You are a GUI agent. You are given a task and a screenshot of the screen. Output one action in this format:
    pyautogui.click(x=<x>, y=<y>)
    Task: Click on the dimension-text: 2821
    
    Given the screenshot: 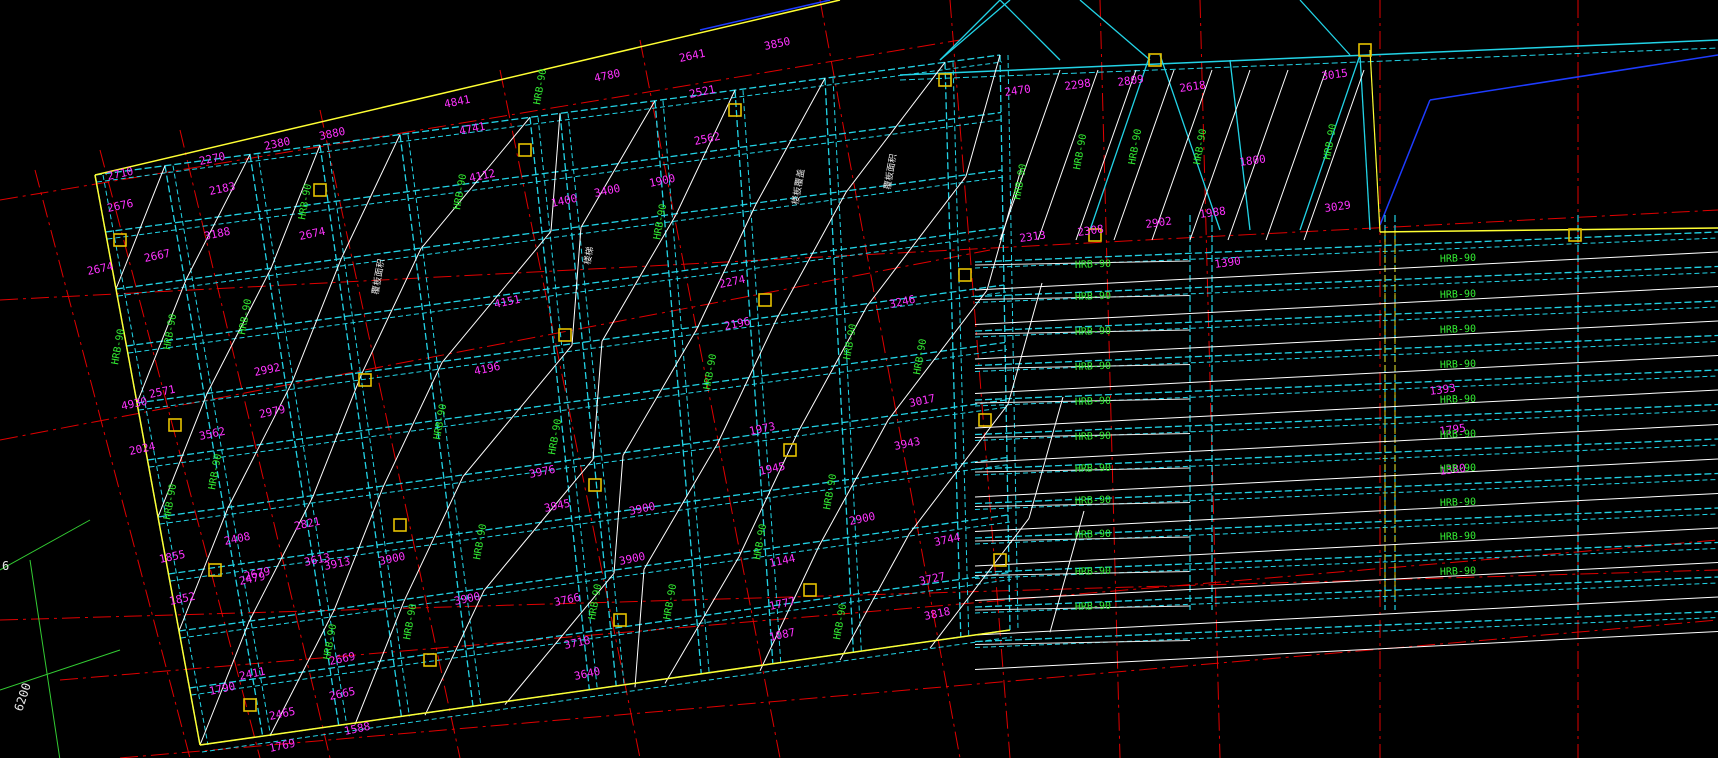 What is the action you would take?
    pyautogui.click(x=307, y=524)
    